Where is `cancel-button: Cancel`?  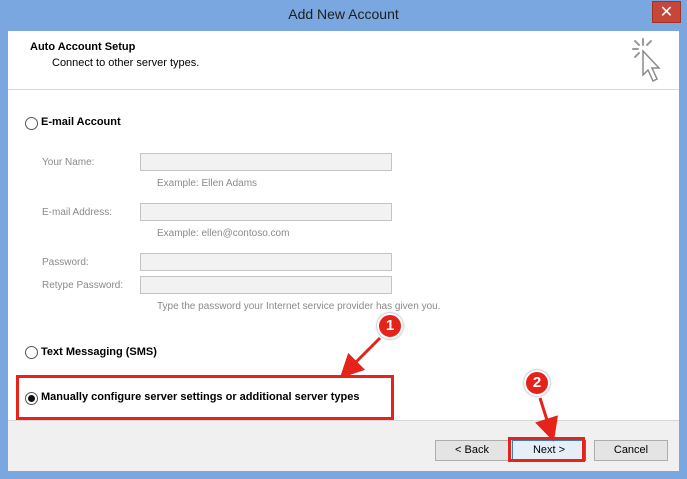
cancel-button: Cancel is located at coordinates (631, 450).